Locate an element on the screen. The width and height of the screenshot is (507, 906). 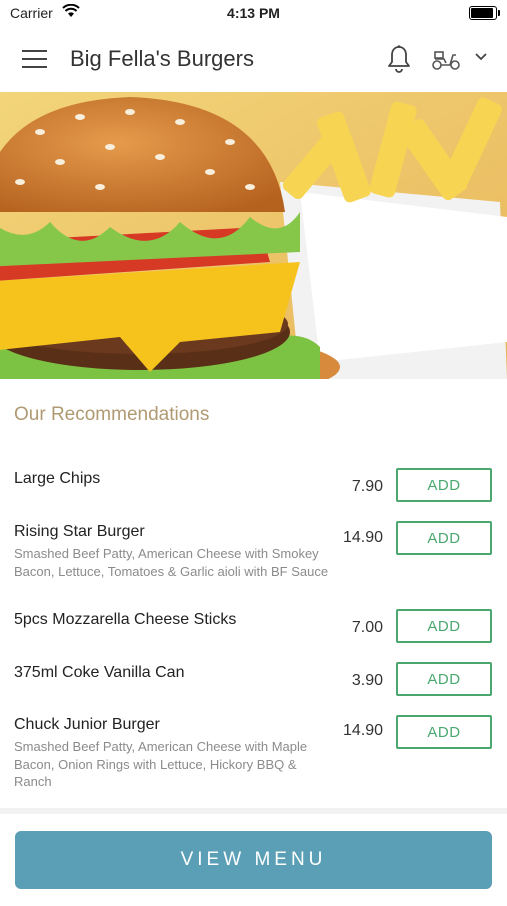
view-menu-button: VIEW MENU is located at coordinates (253, 860).